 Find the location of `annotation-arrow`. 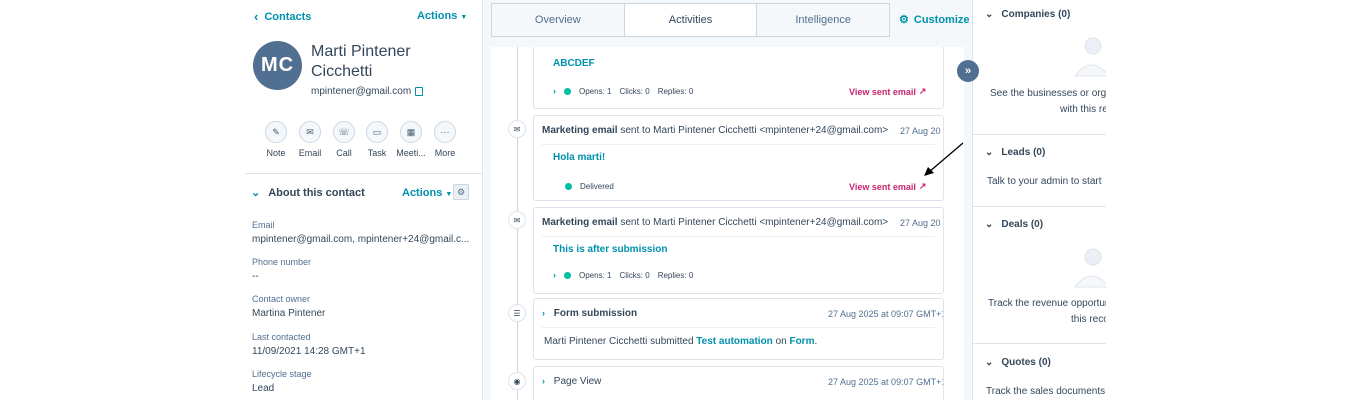

annotation-arrow is located at coordinates (944, 159).